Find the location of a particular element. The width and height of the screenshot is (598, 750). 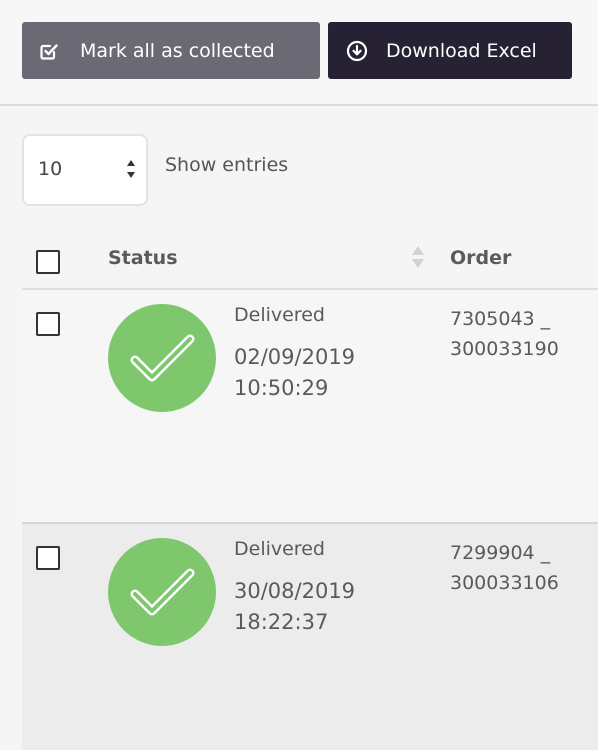

select-arrows-icon is located at coordinates (131, 169).